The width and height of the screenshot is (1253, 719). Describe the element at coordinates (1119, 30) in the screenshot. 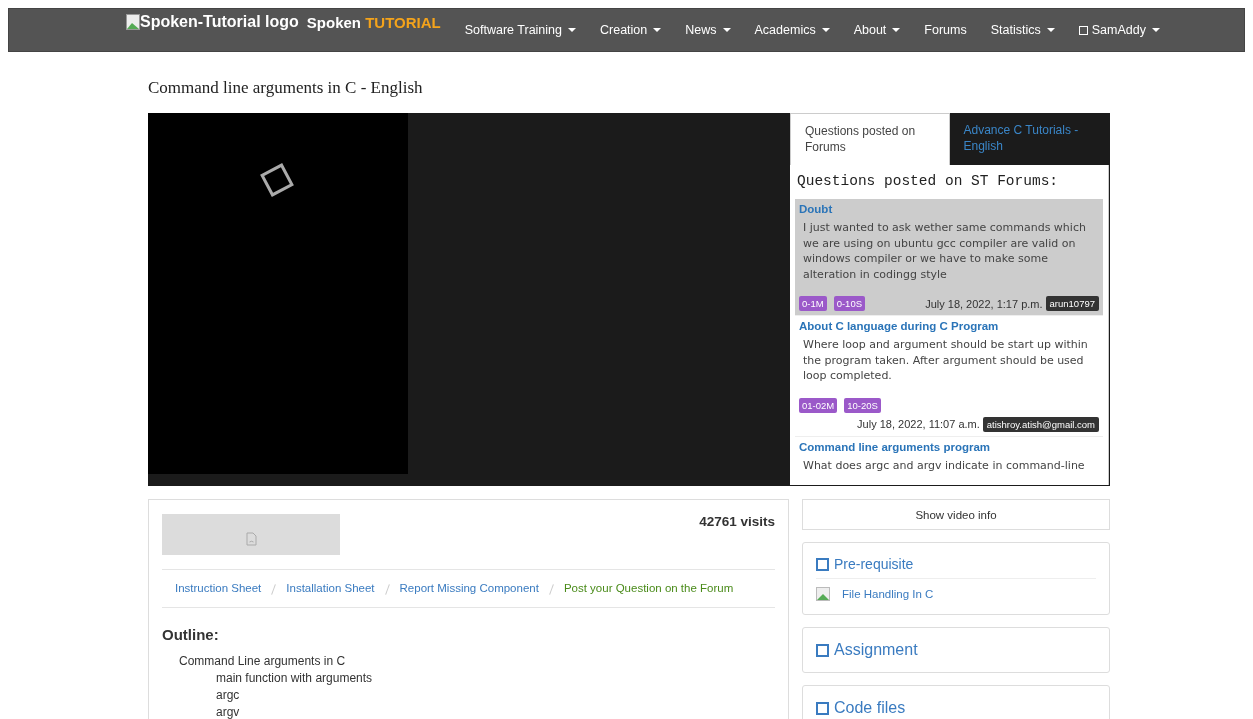

I see `nav-menu-item: SamAddy` at that location.